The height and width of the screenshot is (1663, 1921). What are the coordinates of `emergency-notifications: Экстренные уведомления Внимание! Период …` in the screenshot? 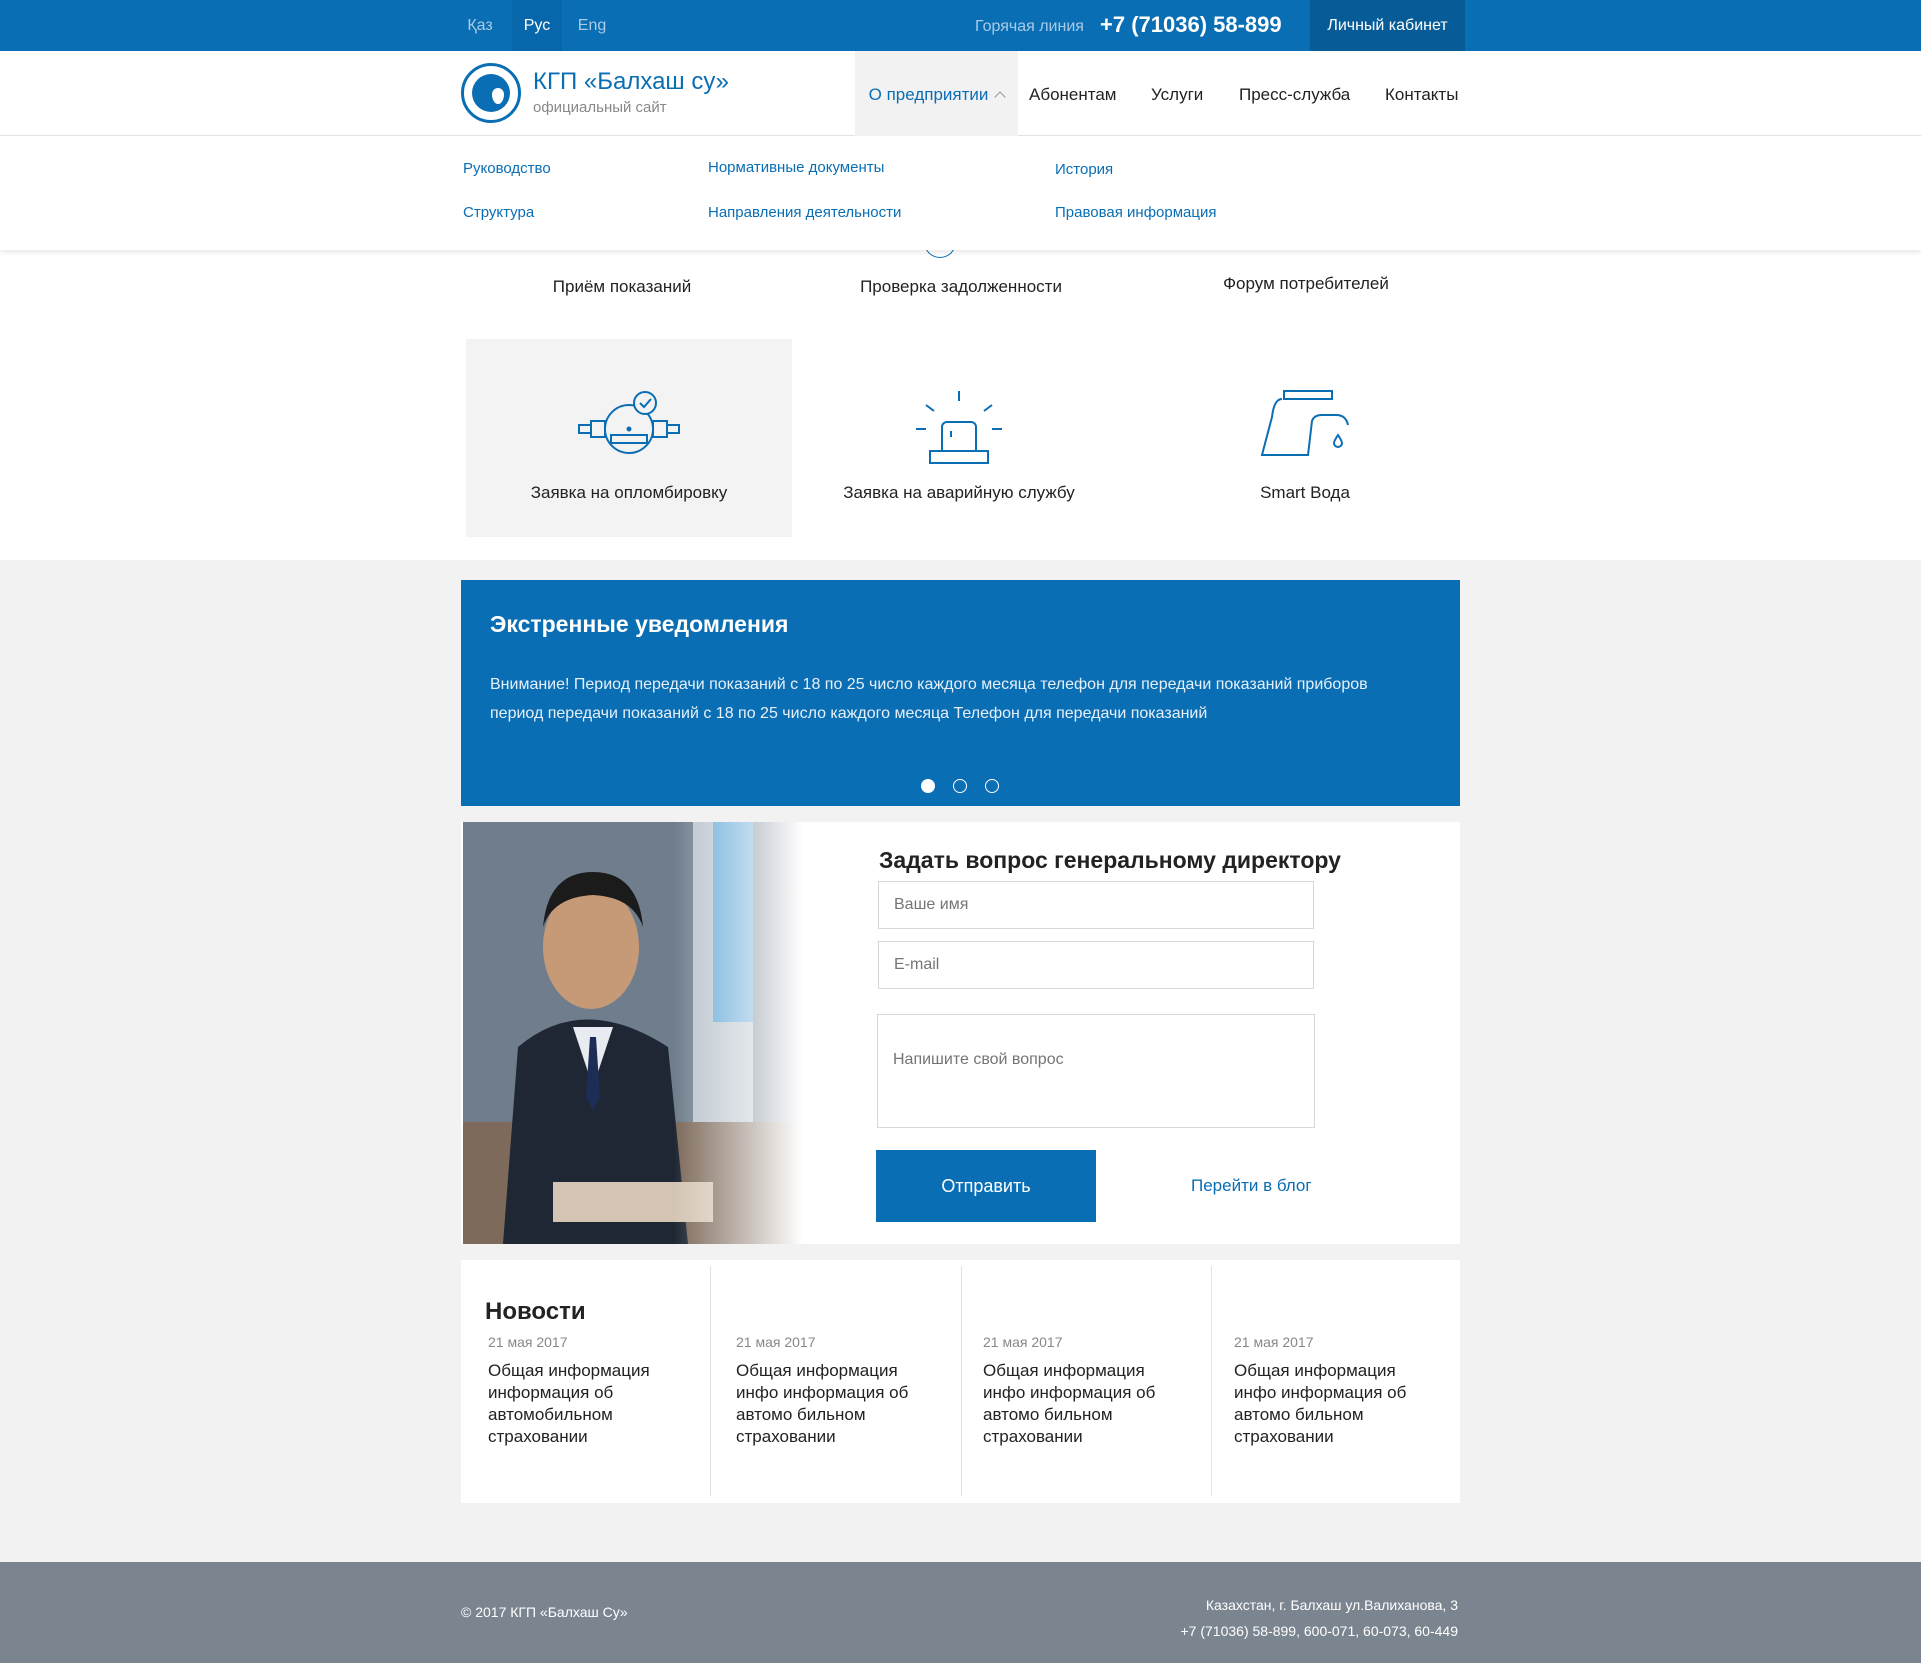 It's located at (960, 693).